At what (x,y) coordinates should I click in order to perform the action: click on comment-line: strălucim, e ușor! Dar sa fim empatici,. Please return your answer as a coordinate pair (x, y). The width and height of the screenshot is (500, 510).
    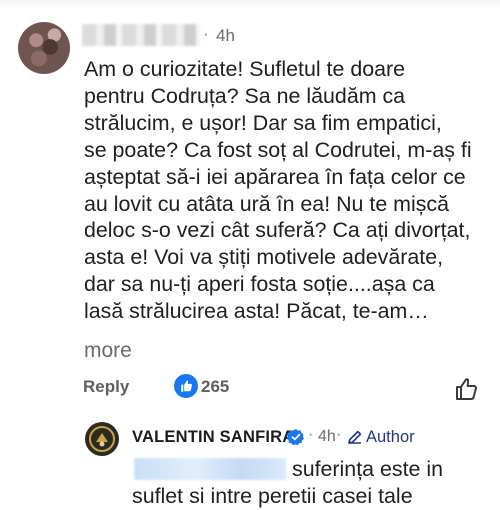
    Looking at the image, I should click on (263, 122).